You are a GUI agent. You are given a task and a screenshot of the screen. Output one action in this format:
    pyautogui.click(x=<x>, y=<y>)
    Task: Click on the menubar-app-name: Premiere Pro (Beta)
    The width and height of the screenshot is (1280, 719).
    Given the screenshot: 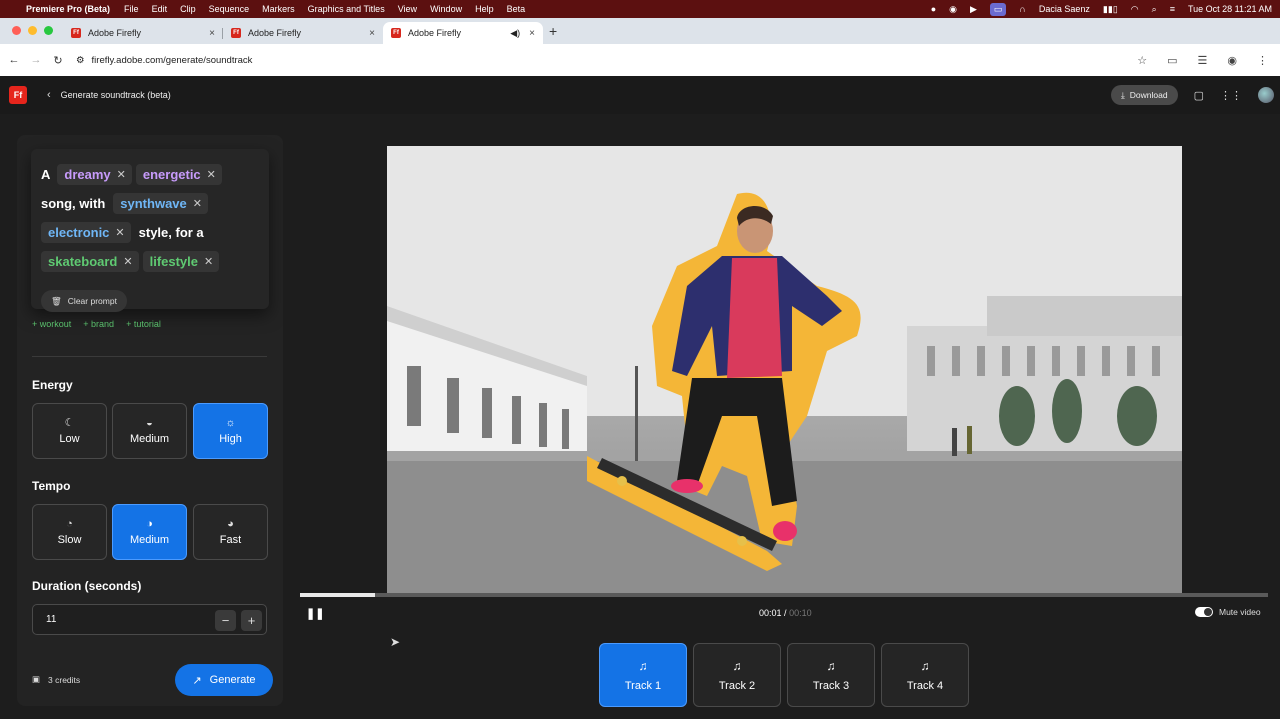 What is the action you would take?
    pyautogui.click(x=68, y=9)
    